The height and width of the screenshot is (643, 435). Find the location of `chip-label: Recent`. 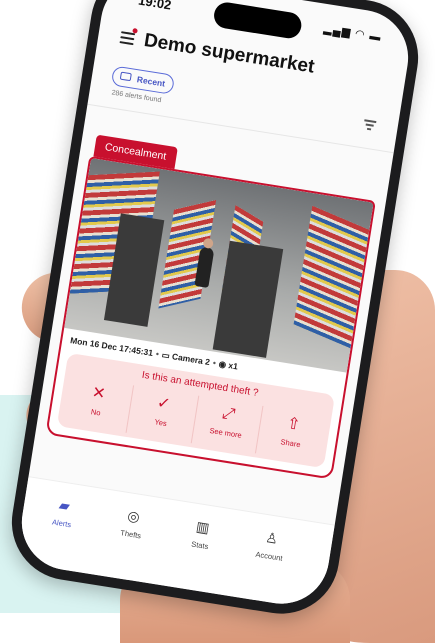

chip-label: Recent is located at coordinates (151, 81).